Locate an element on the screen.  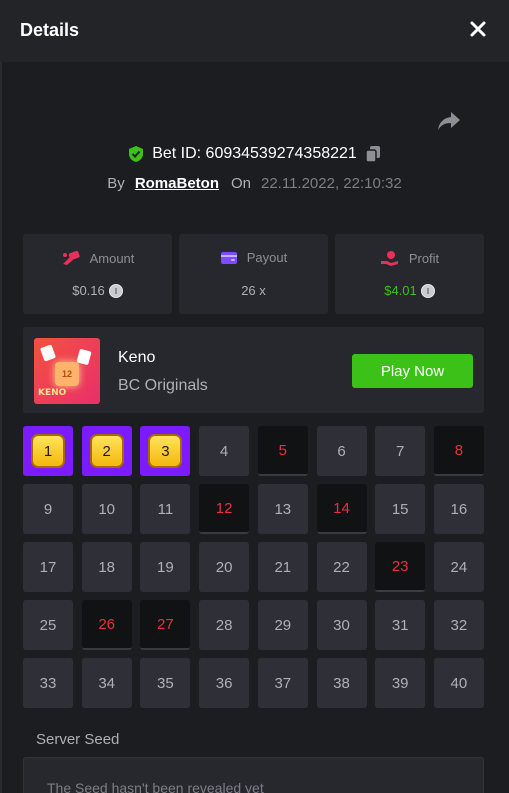
keno-cell-2: 2 is located at coordinates (106, 451).